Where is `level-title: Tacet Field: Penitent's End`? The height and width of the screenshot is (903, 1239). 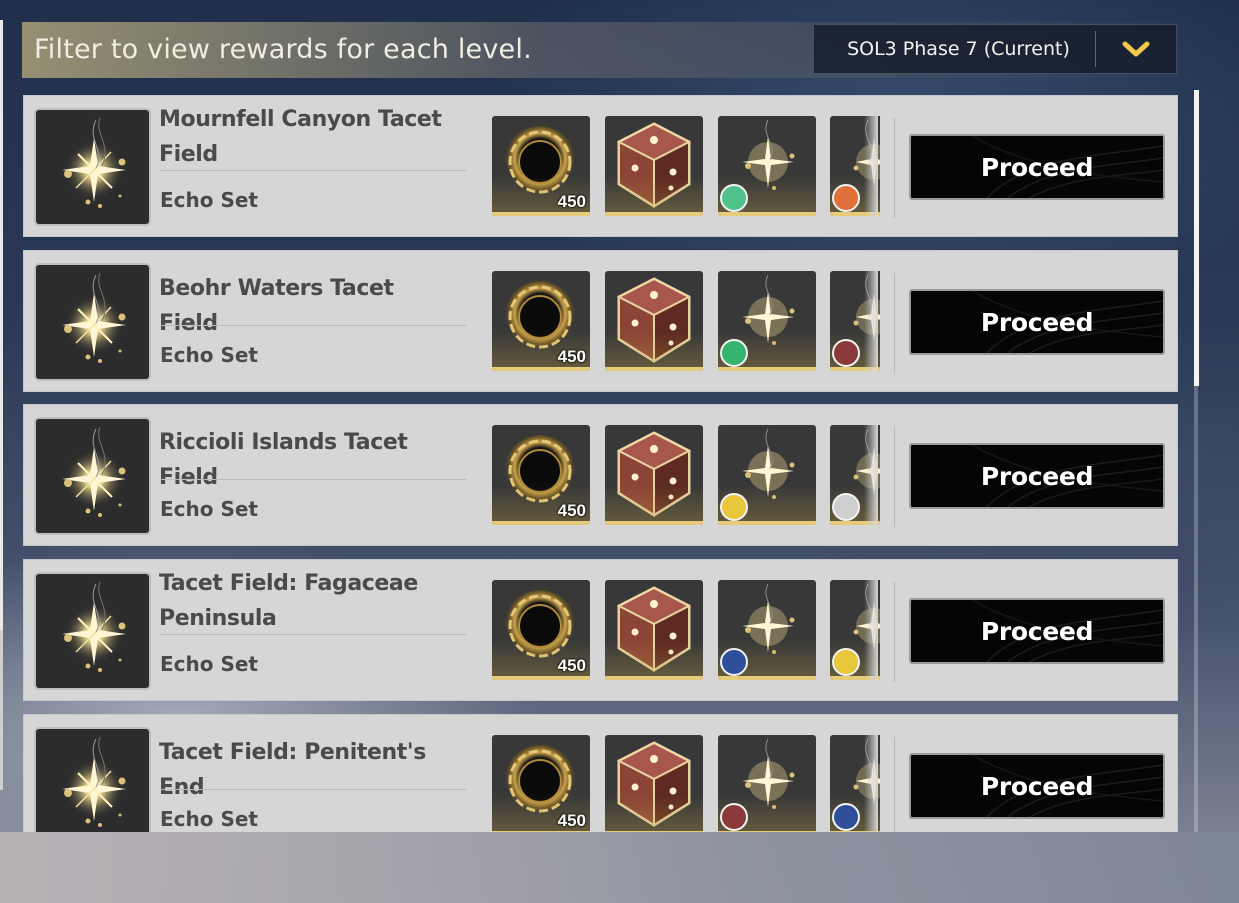 level-title: Tacet Field: Penitent's End is located at coordinates (292, 770).